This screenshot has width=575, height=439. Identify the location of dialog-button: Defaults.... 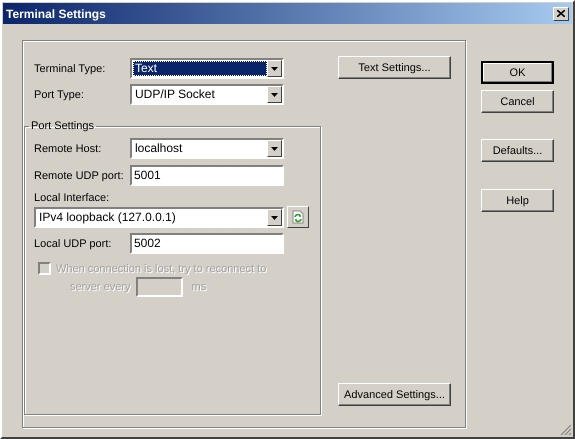
(517, 150).